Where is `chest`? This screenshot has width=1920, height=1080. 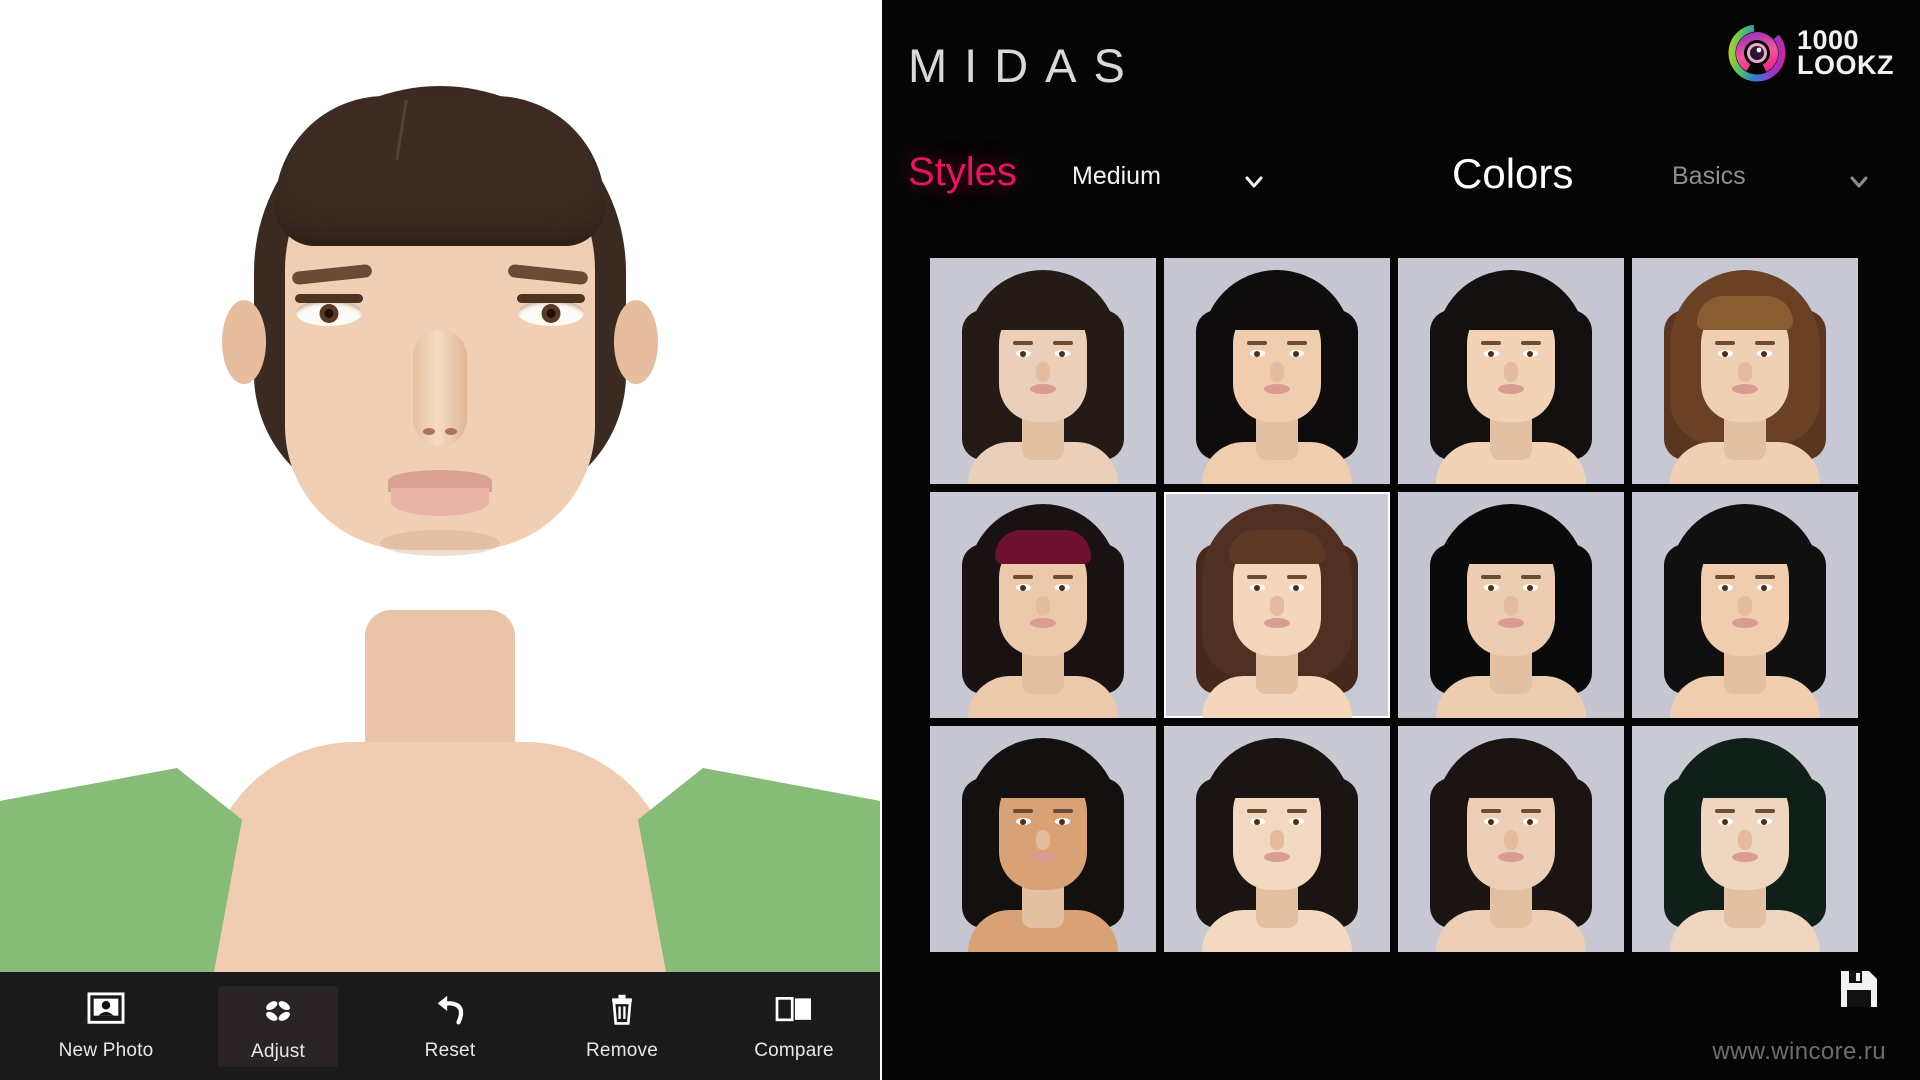
chest is located at coordinates (440, 857).